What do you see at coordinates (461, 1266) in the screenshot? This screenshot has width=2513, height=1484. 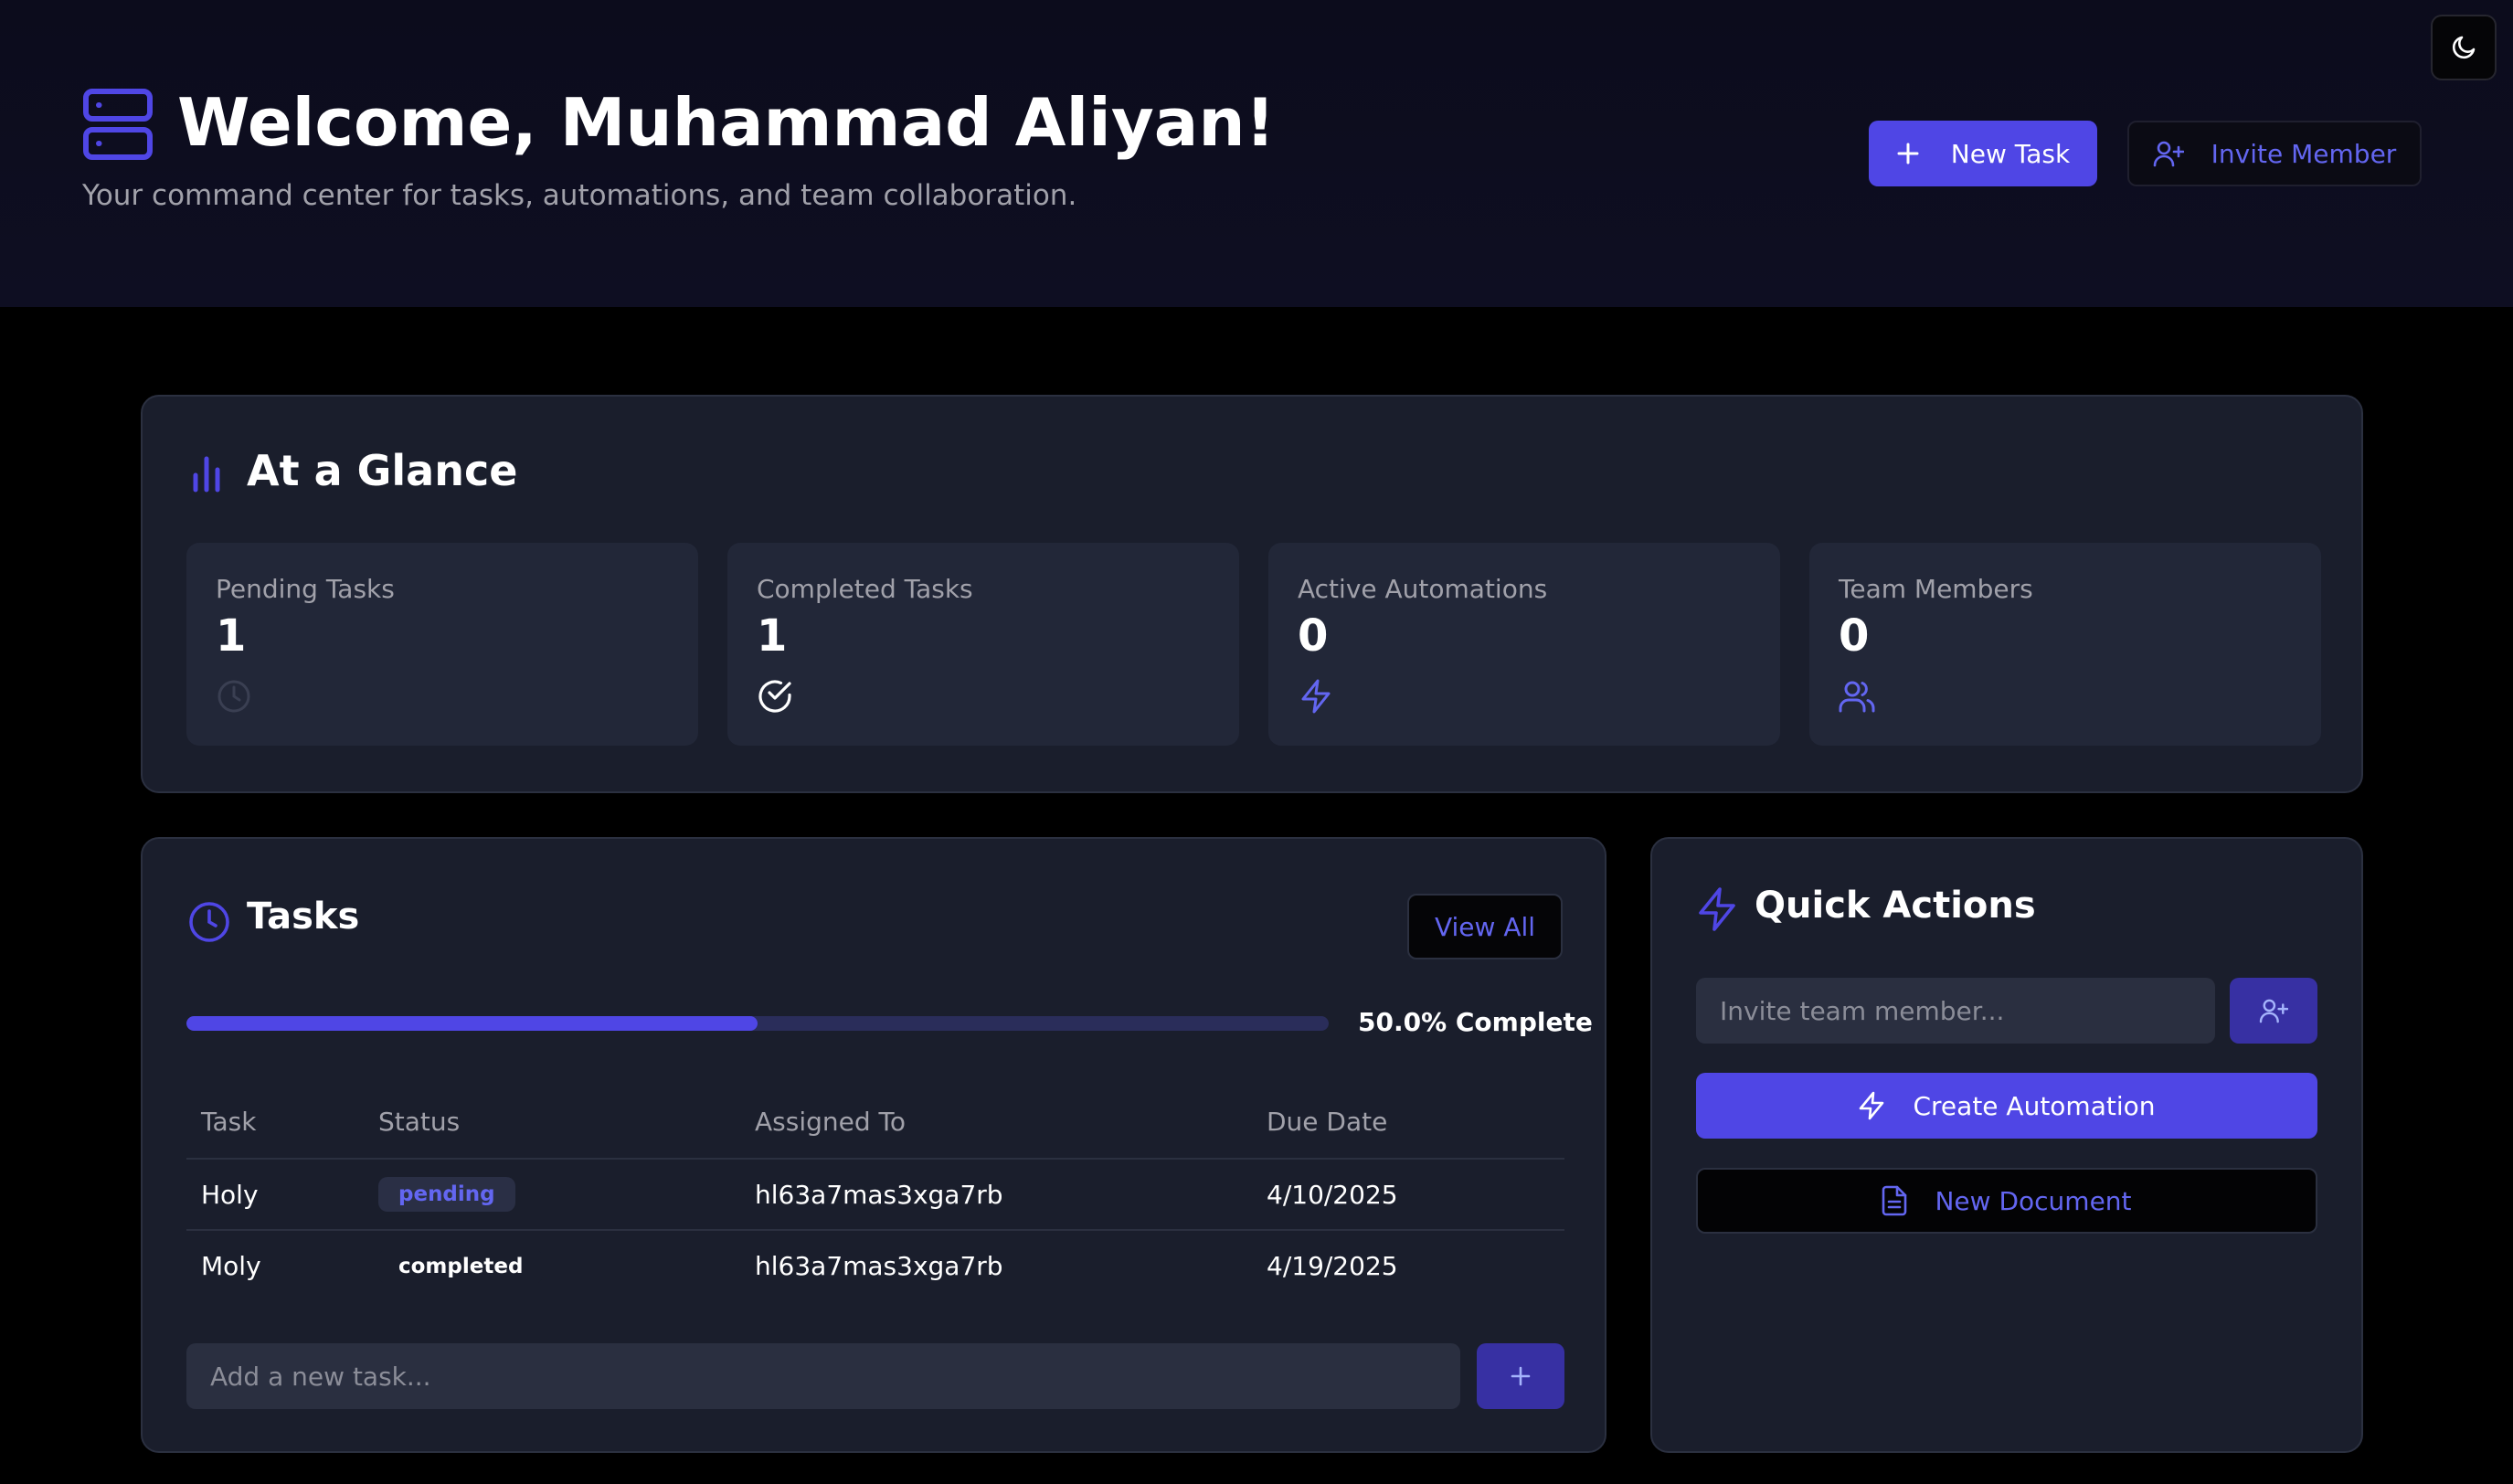 I see `status-badge: completed` at bounding box center [461, 1266].